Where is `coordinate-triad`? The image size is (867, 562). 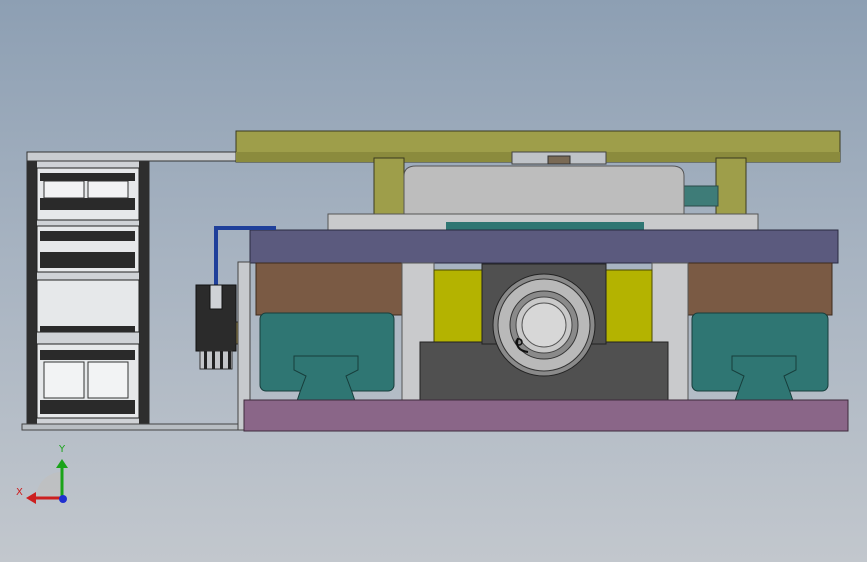 coordinate-triad is located at coordinates (47, 481).